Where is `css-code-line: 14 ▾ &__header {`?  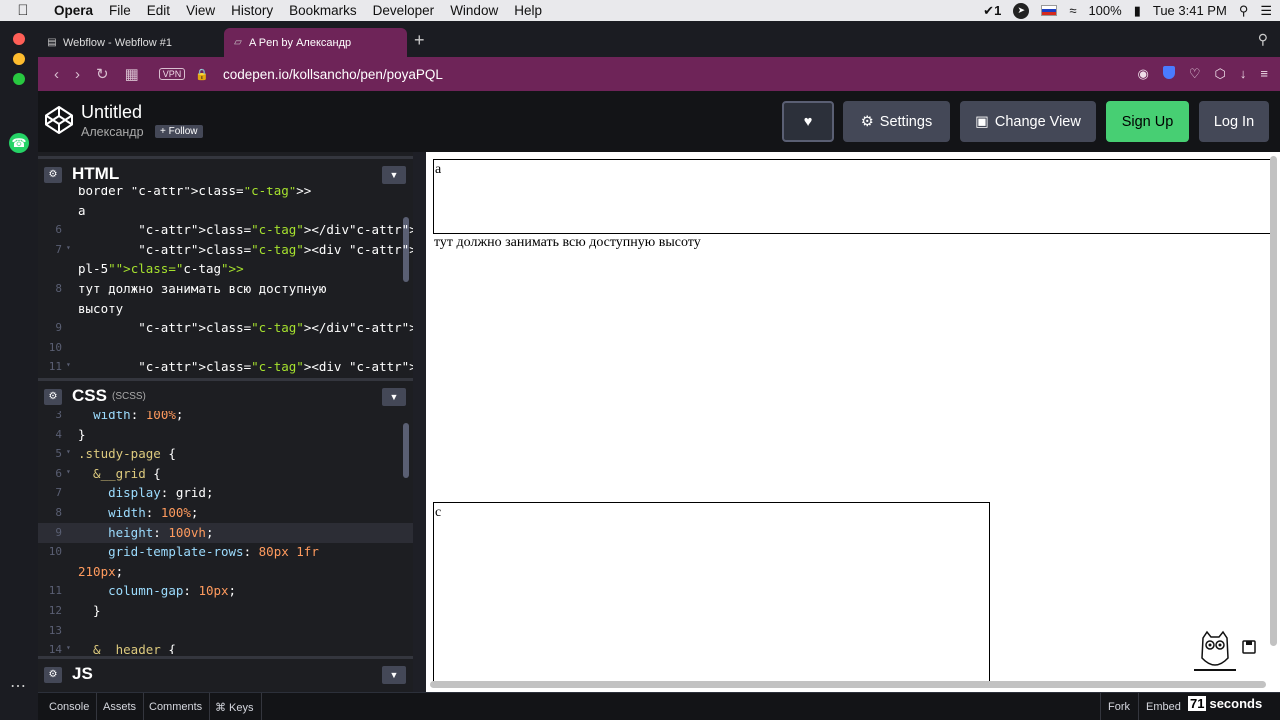 css-code-line: 14 ▾ &__header { is located at coordinates (225, 647).